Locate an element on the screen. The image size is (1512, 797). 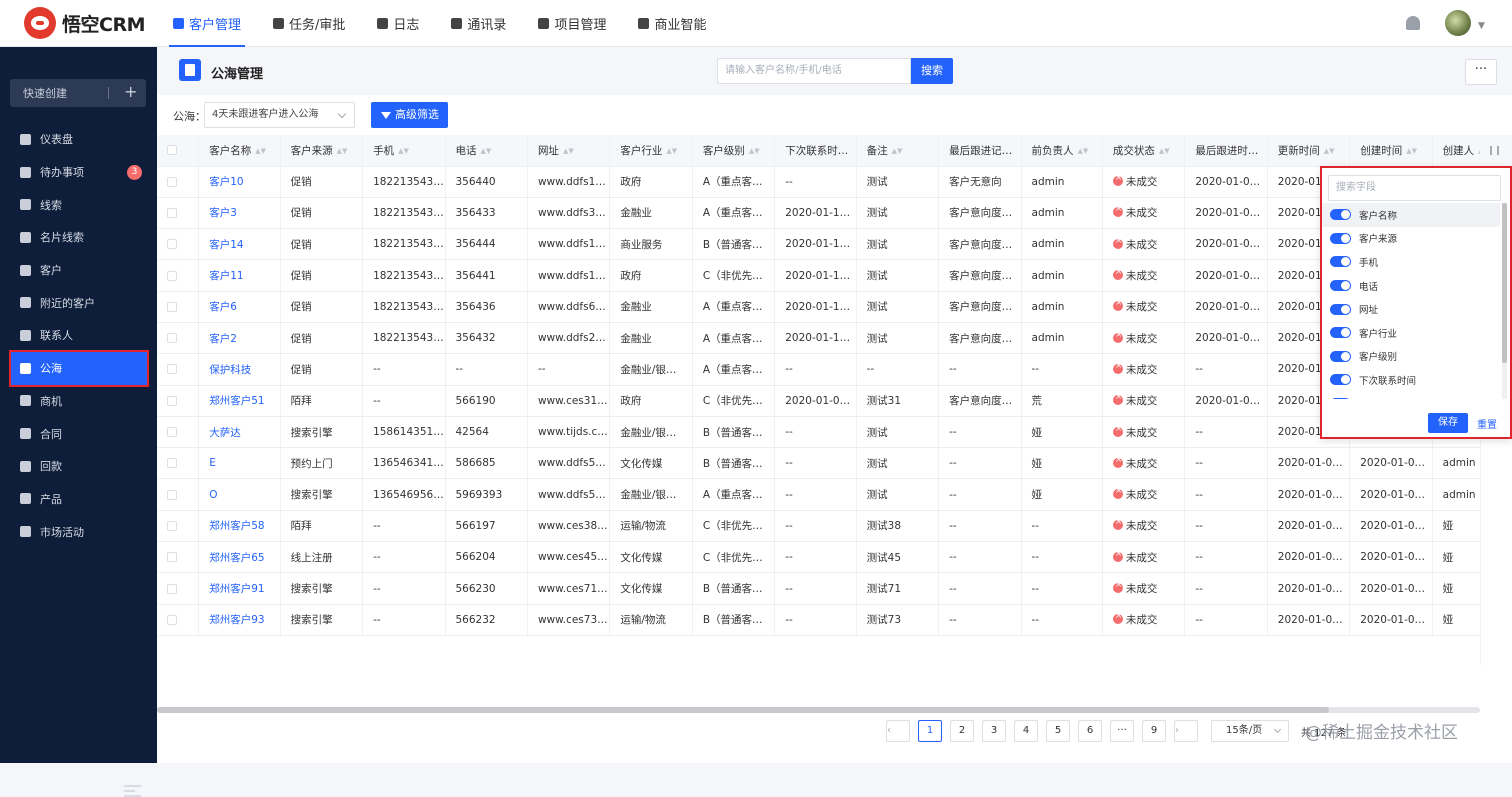
customer-name-link: O is located at coordinates (239, 494).